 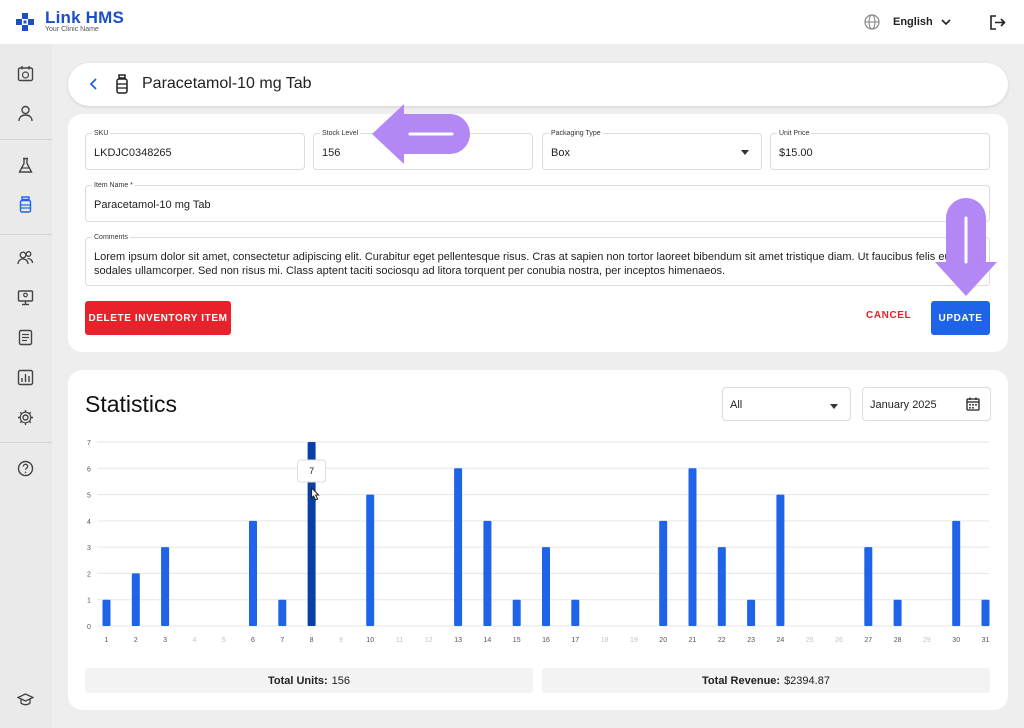 What do you see at coordinates (158, 318) in the screenshot?
I see `delete-inventory-item-button: DELETE INVENTORY ITEM` at bounding box center [158, 318].